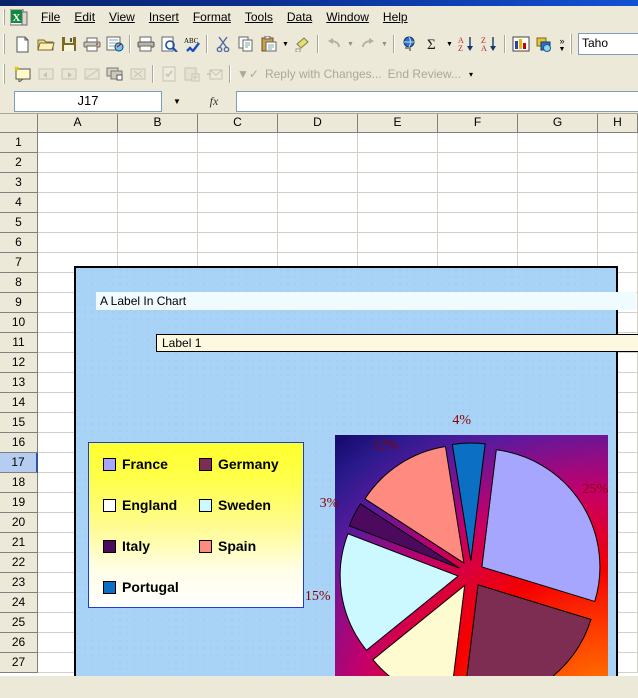 The width and height of the screenshot is (638, 698). Describe the element at coordinates (191, 44) in the screenshot. I see `spelling-icon: ABC` at that location.